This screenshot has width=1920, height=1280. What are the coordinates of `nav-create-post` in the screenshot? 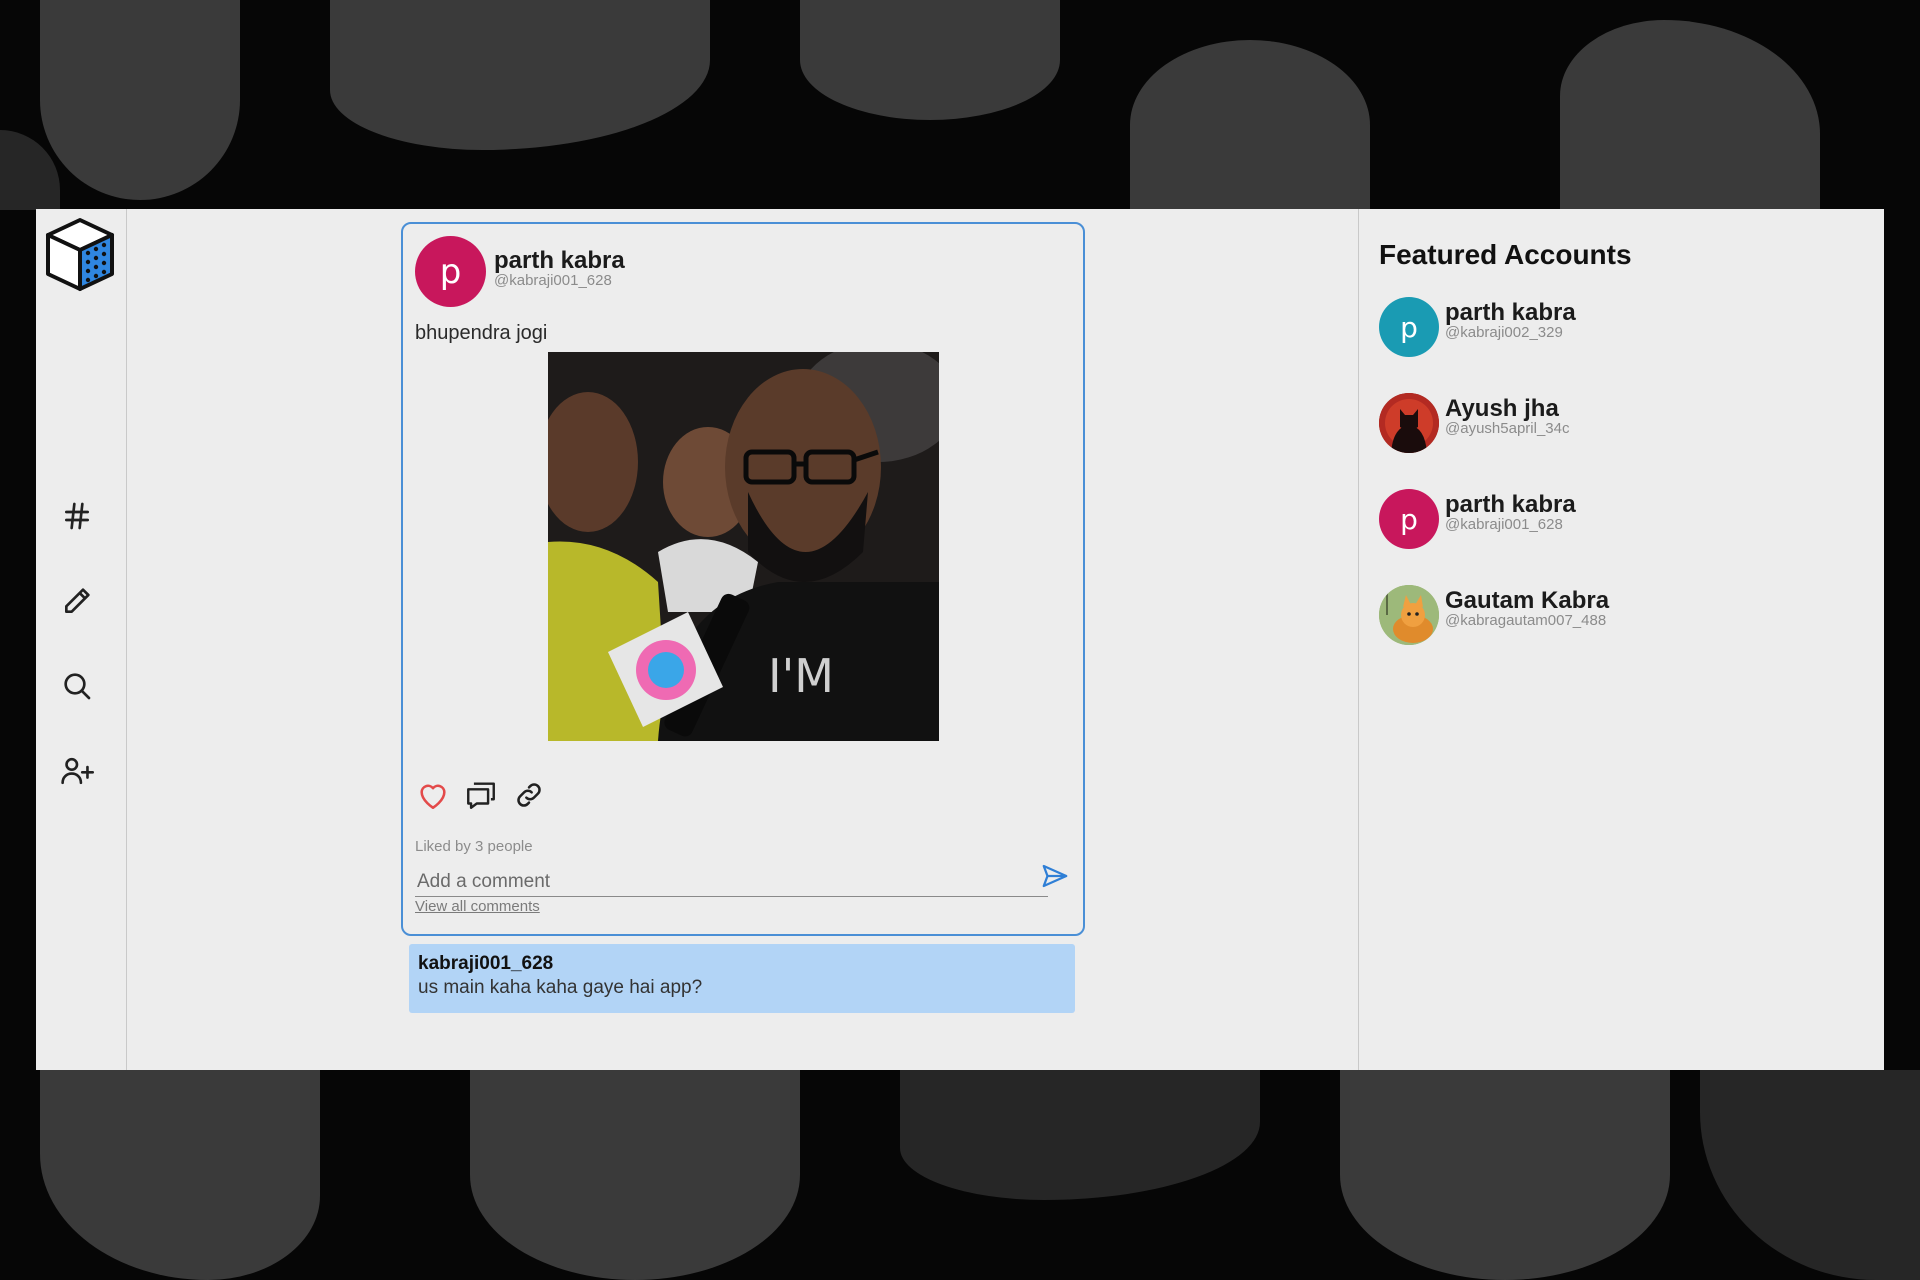 It's located at (77, 601).